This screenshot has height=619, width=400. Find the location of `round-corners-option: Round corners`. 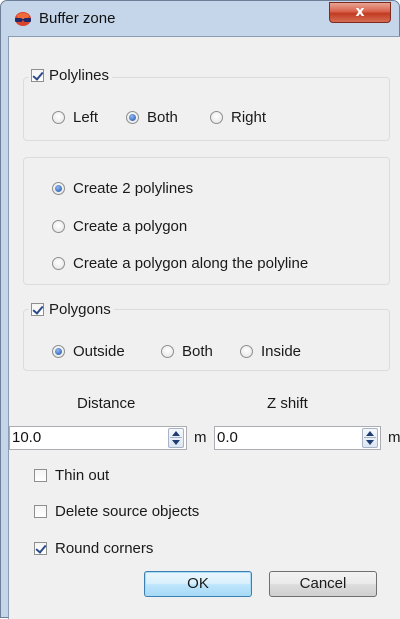

round-corners-option: Round corners is located at coordinates (93, 548).